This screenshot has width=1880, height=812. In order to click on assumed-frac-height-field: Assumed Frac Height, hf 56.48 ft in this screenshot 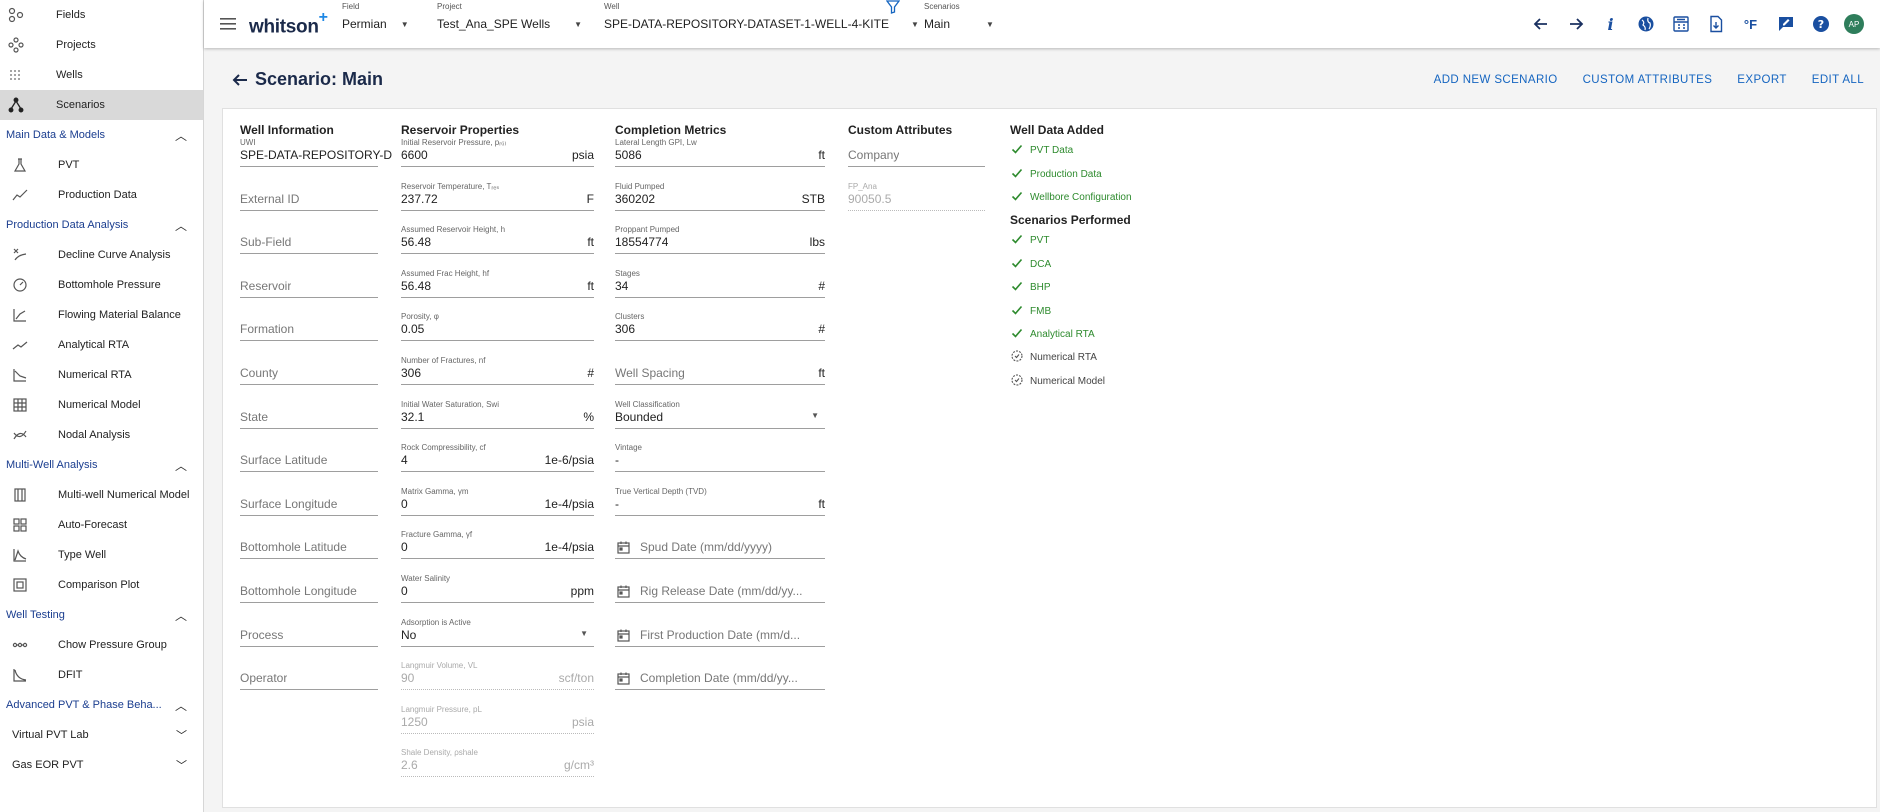, I will do `click(497, 283)`.